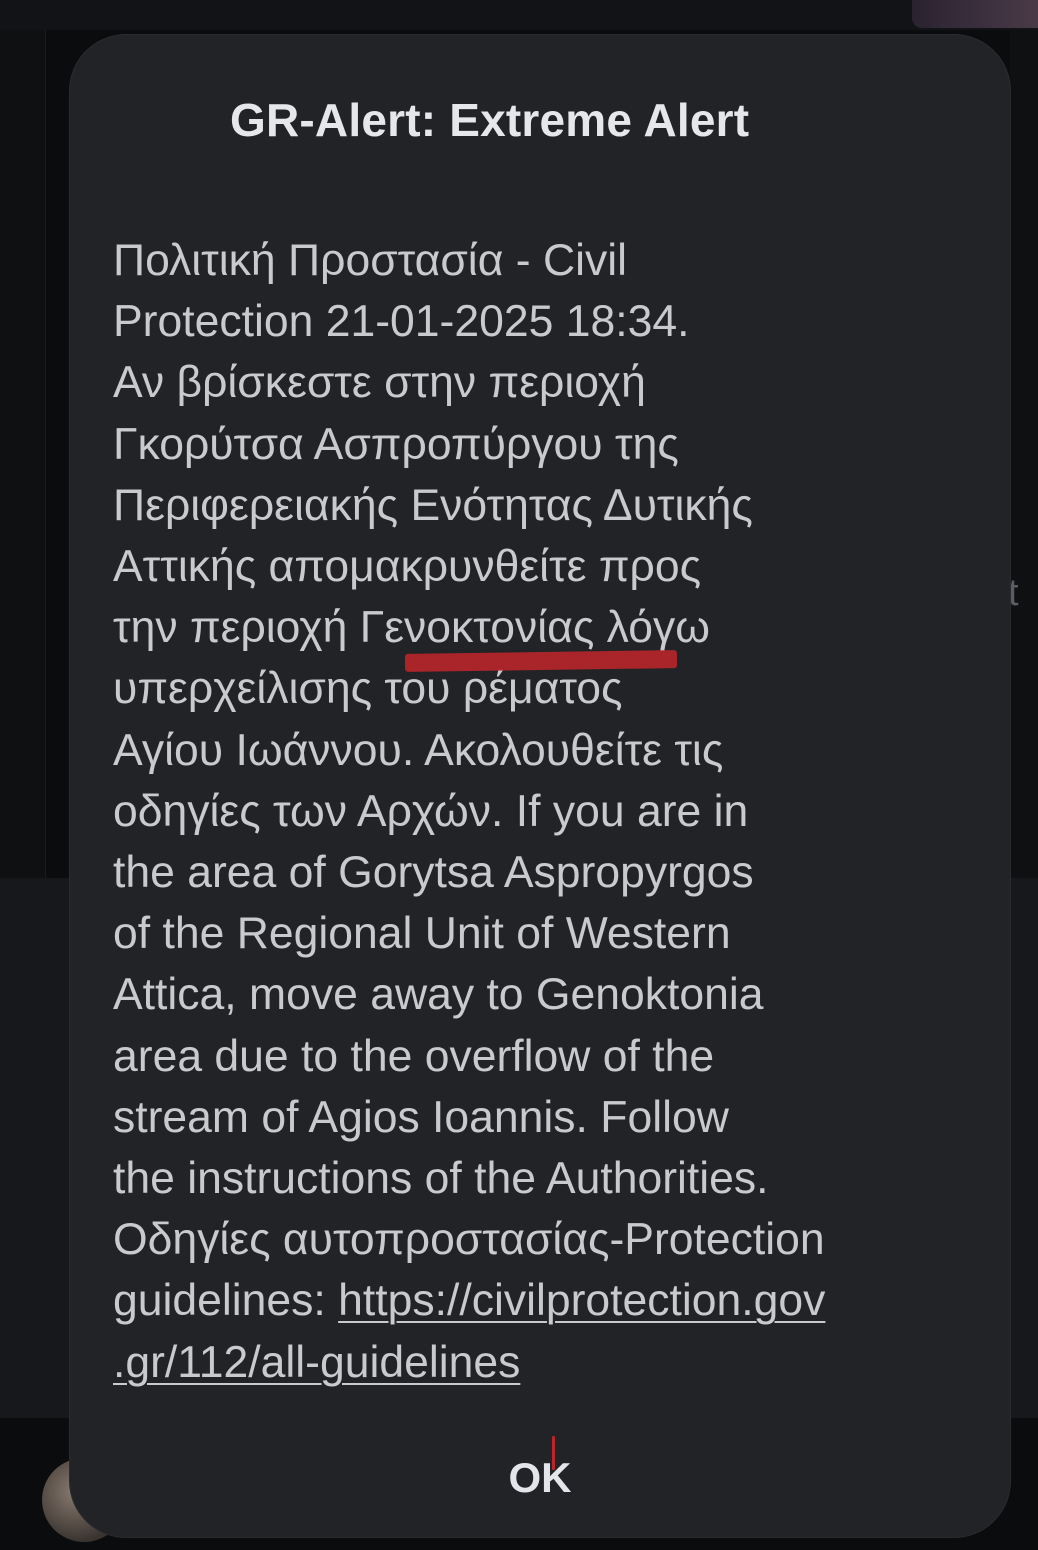 Image resolution: width=1038 pixels, height=1550 pixels. What do you see at coordinates (421, 1117) in the screenshot?
I see `message-line: stream of Agios Ioannis. Follow` at bounding box center [421, 1117].